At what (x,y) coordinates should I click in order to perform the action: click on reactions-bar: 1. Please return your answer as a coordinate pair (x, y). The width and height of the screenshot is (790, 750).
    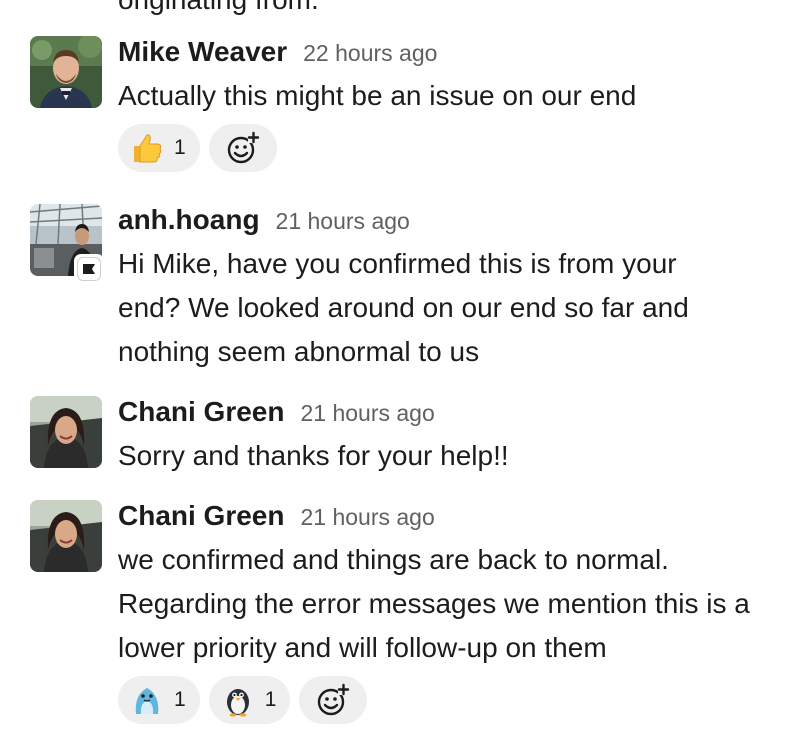
    Looking at the image, I should click on (197, 148).